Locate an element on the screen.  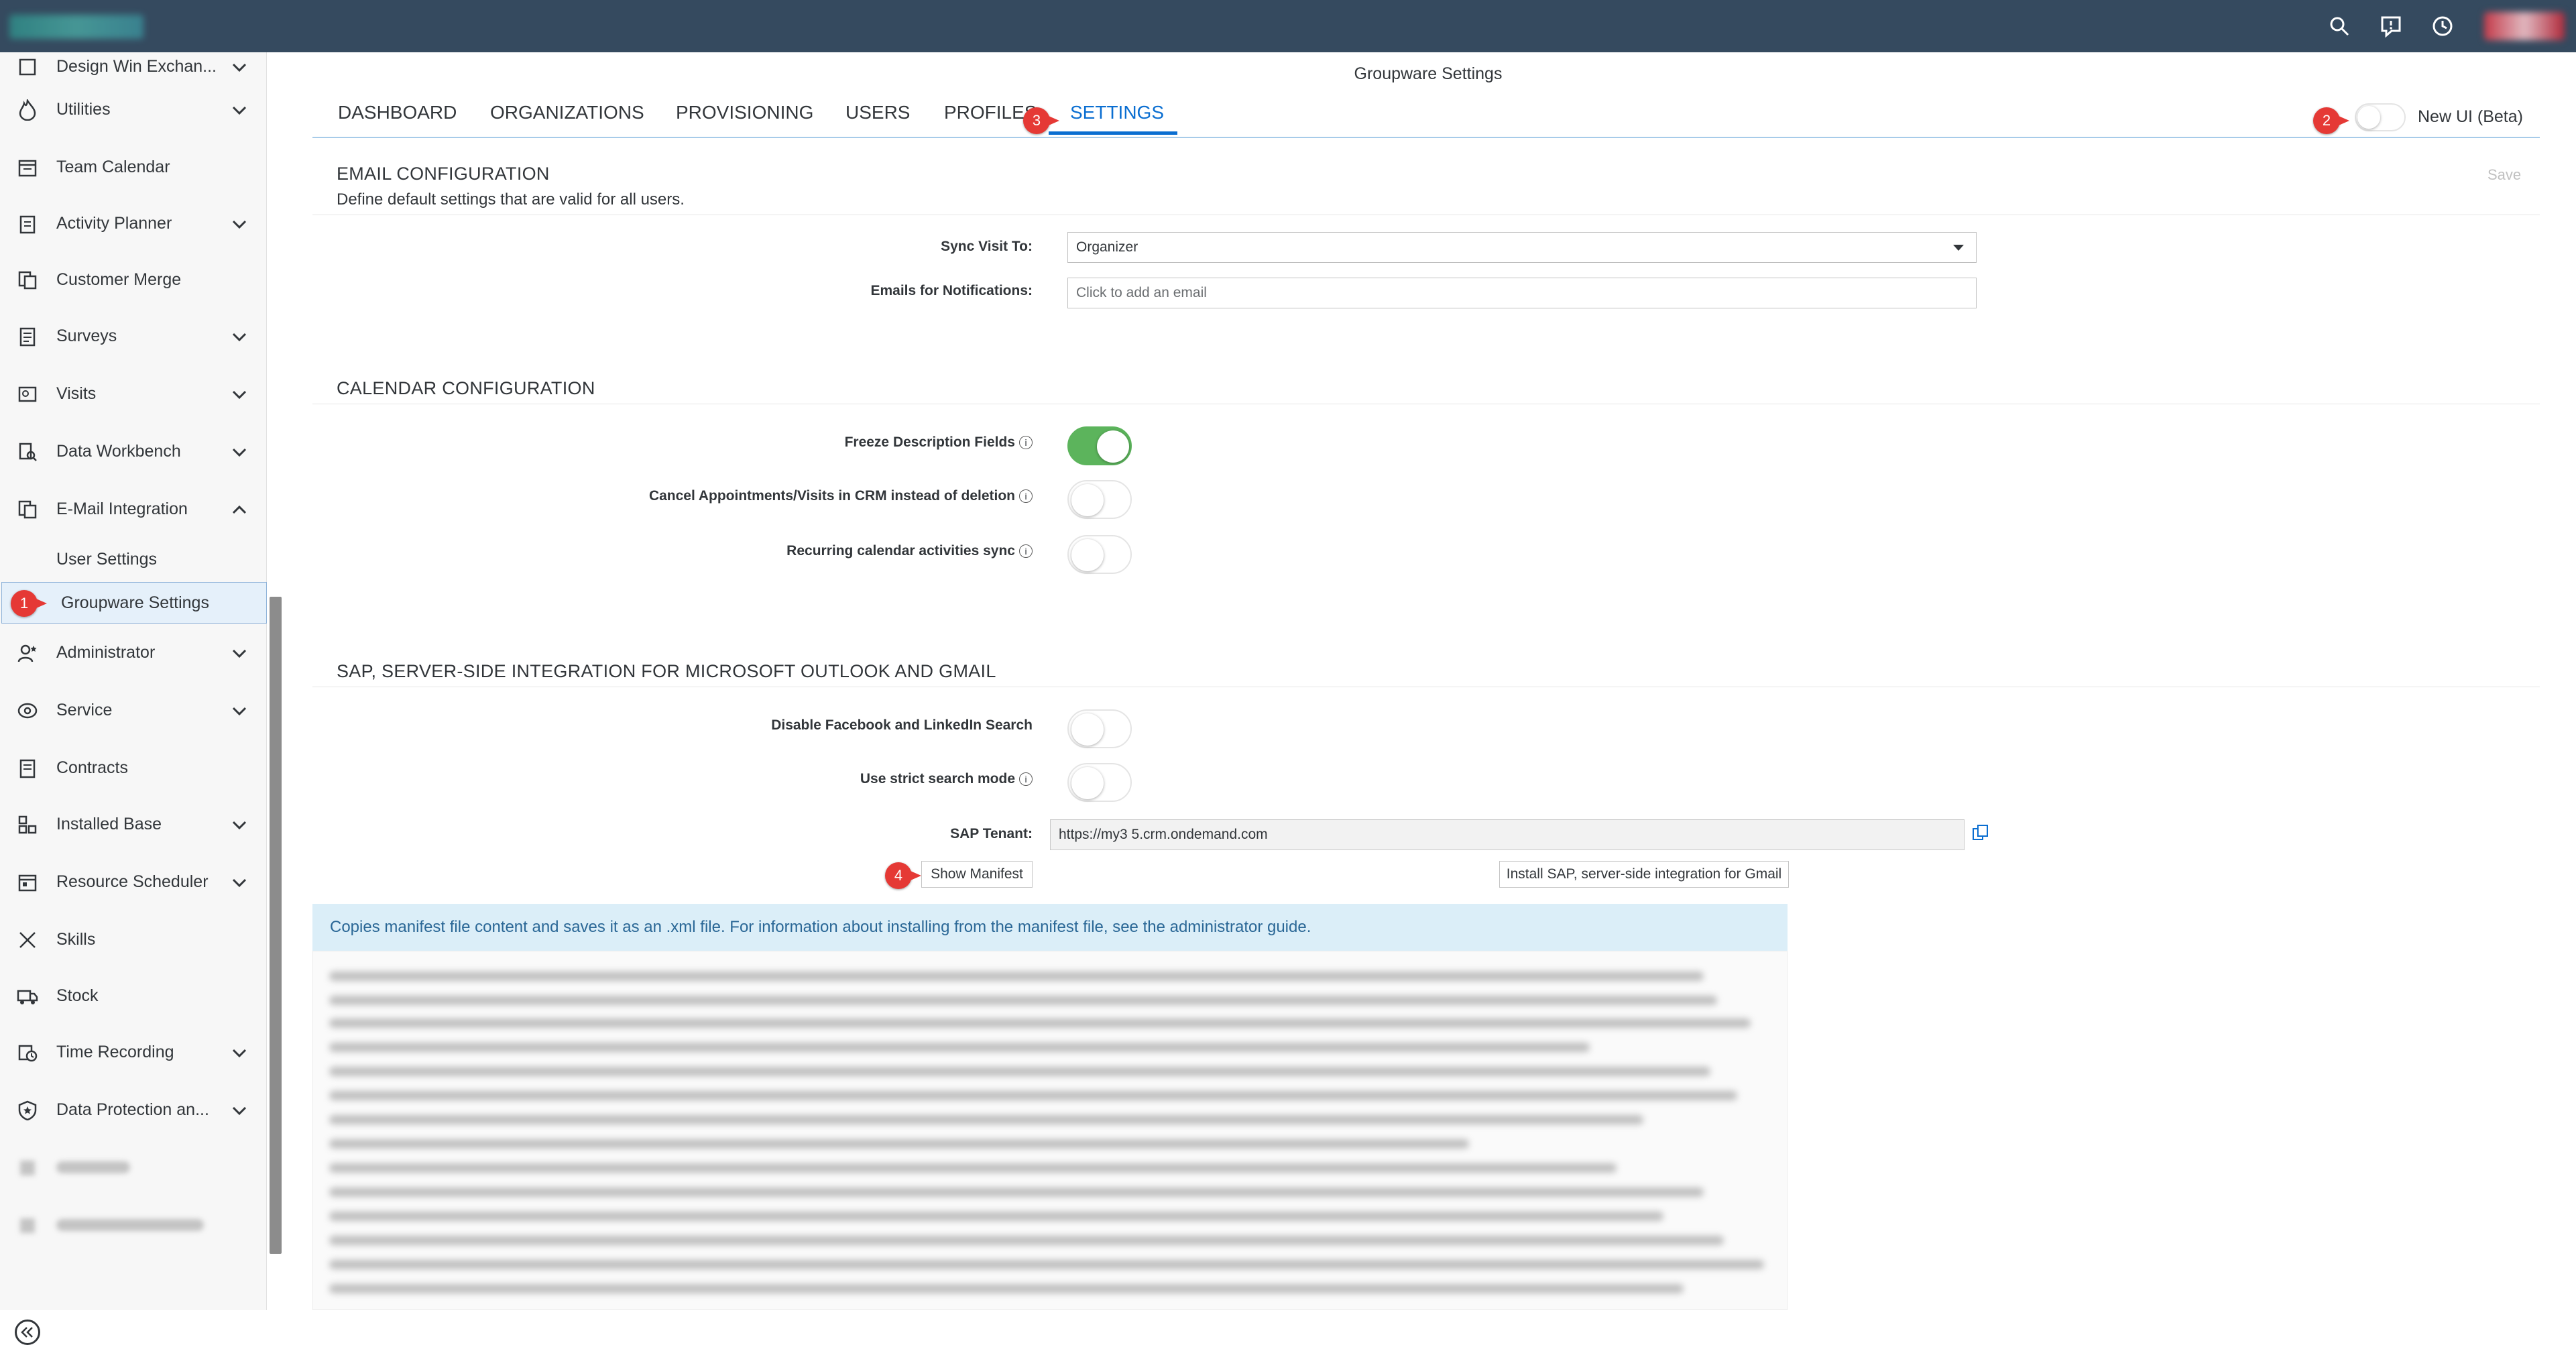
recurring-sync-label: Recurring calendar activities sync i is located at coordinates (664, 551).